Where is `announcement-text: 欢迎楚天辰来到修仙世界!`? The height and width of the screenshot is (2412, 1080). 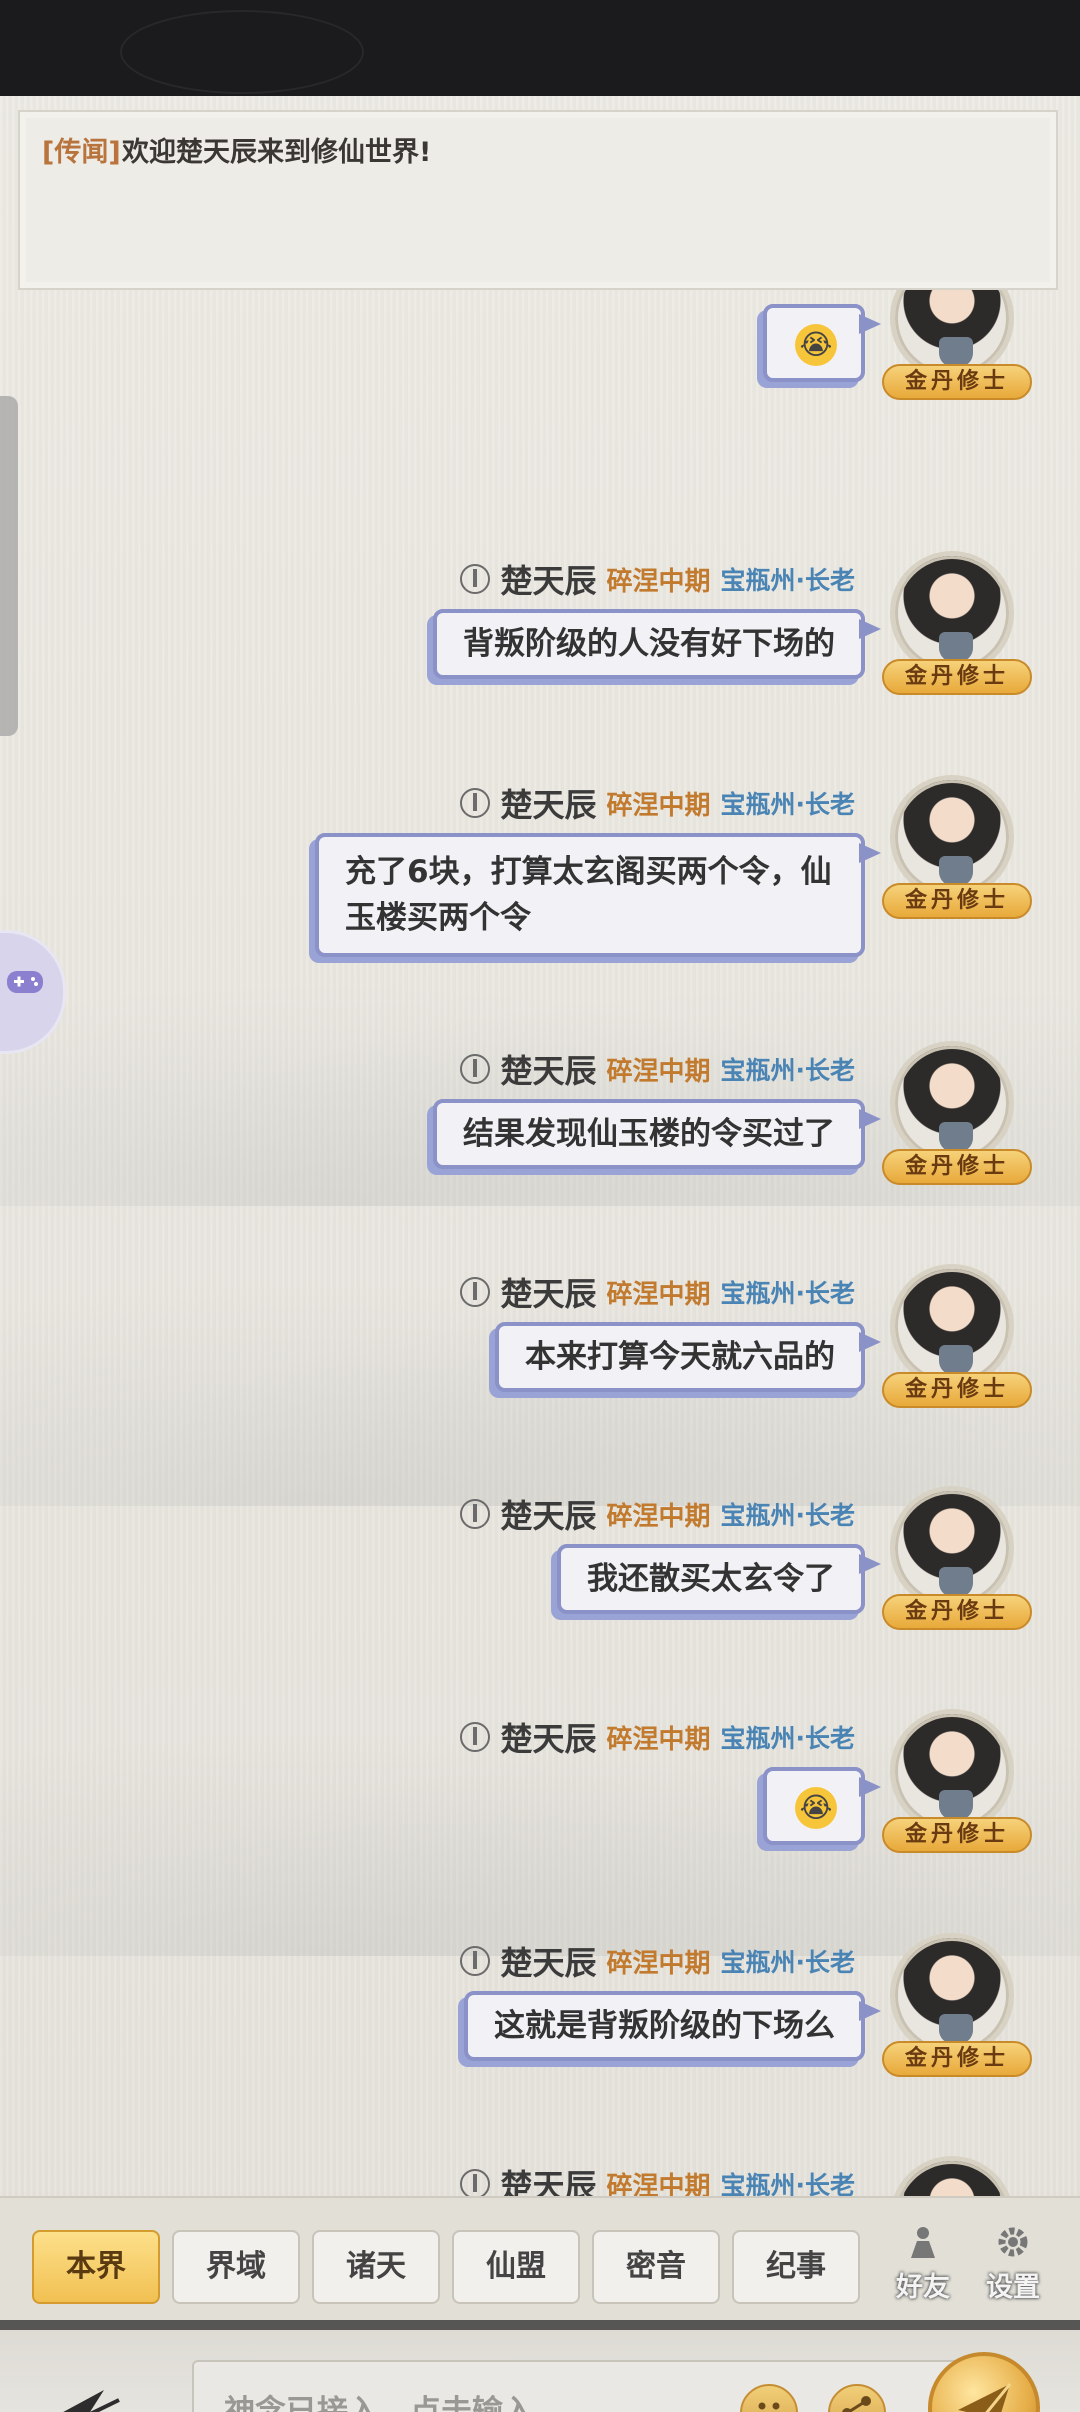 announcement-text: 欢迎楚天辰来到修仙世界! is located at coordinates (277, 152).